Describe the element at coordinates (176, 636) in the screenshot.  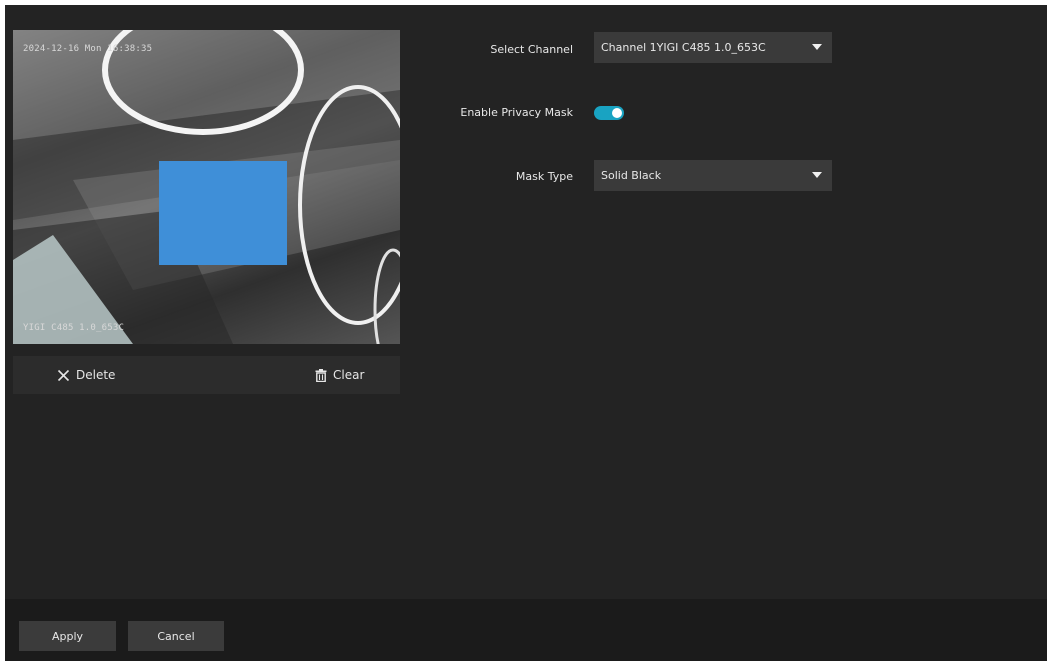
I see `cancel-button: Cancel` at that location.